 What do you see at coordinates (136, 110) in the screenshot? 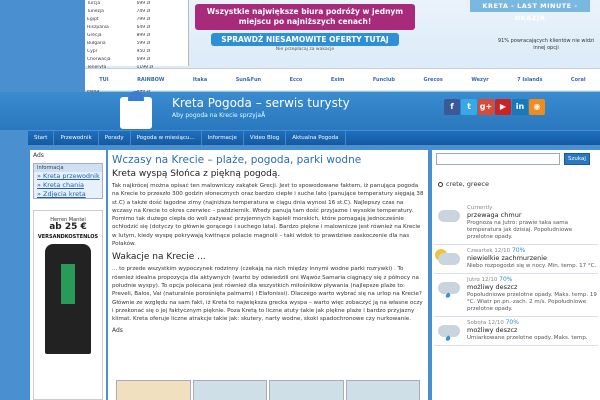
I see `site-logo` at bounding box center [136, 110].